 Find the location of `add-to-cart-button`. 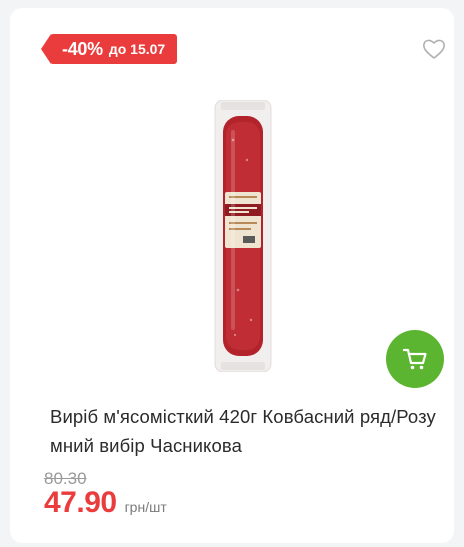

add-to-cart-button is located at coordinates (415, 359).